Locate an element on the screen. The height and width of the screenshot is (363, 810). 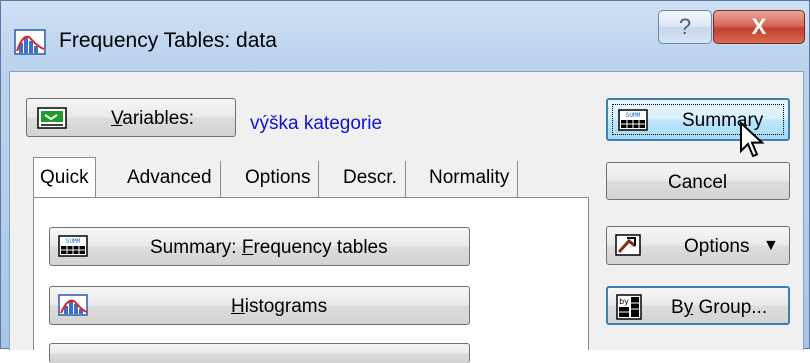
help-button: ? is located at coordinates (685, 27).